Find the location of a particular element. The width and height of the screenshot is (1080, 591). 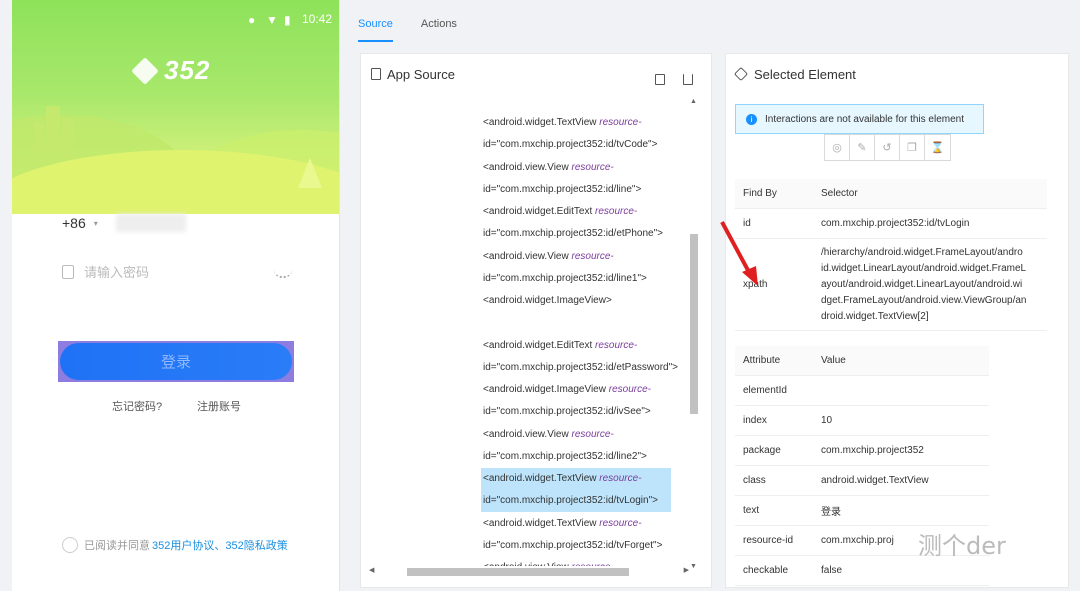

attribute-value: 10 is located at coordinates (827, 420).